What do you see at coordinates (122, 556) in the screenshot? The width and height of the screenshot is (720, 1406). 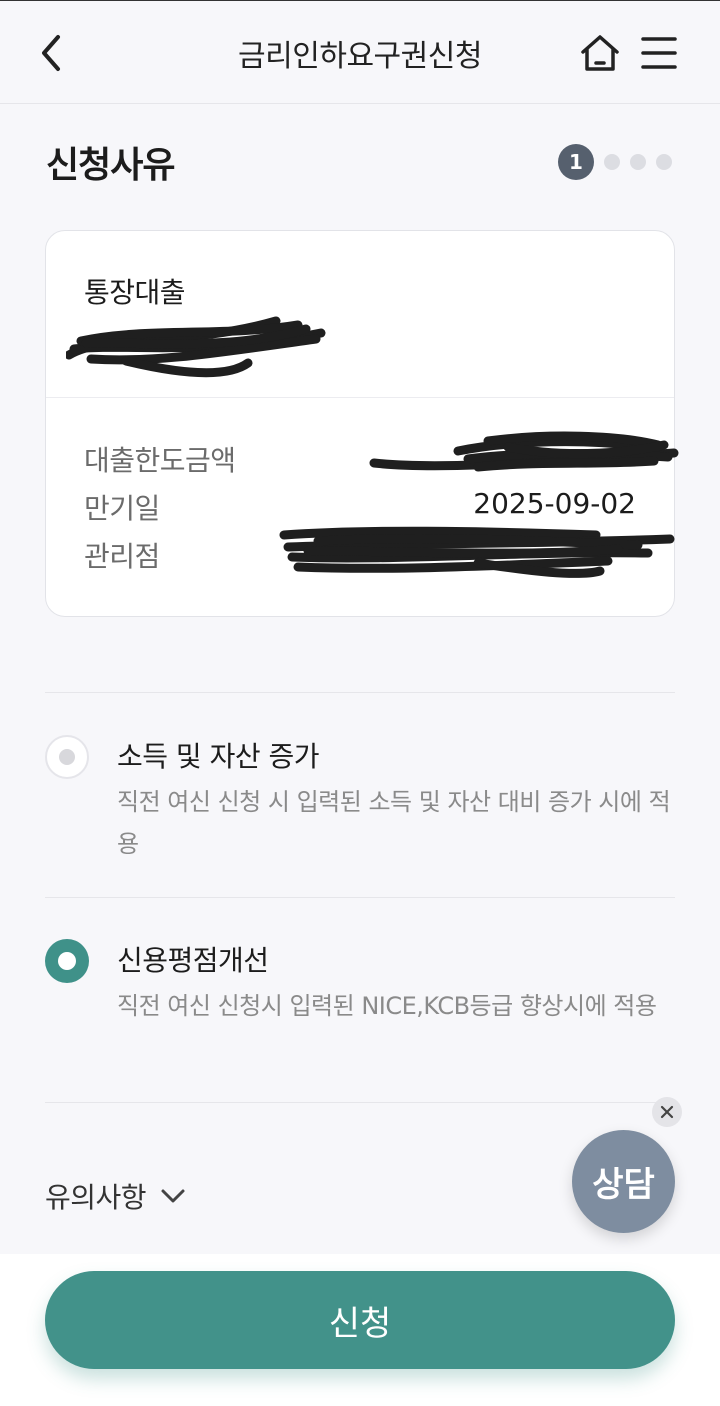 I see `branch-label: 관리점` at bounding box center [122, 556].